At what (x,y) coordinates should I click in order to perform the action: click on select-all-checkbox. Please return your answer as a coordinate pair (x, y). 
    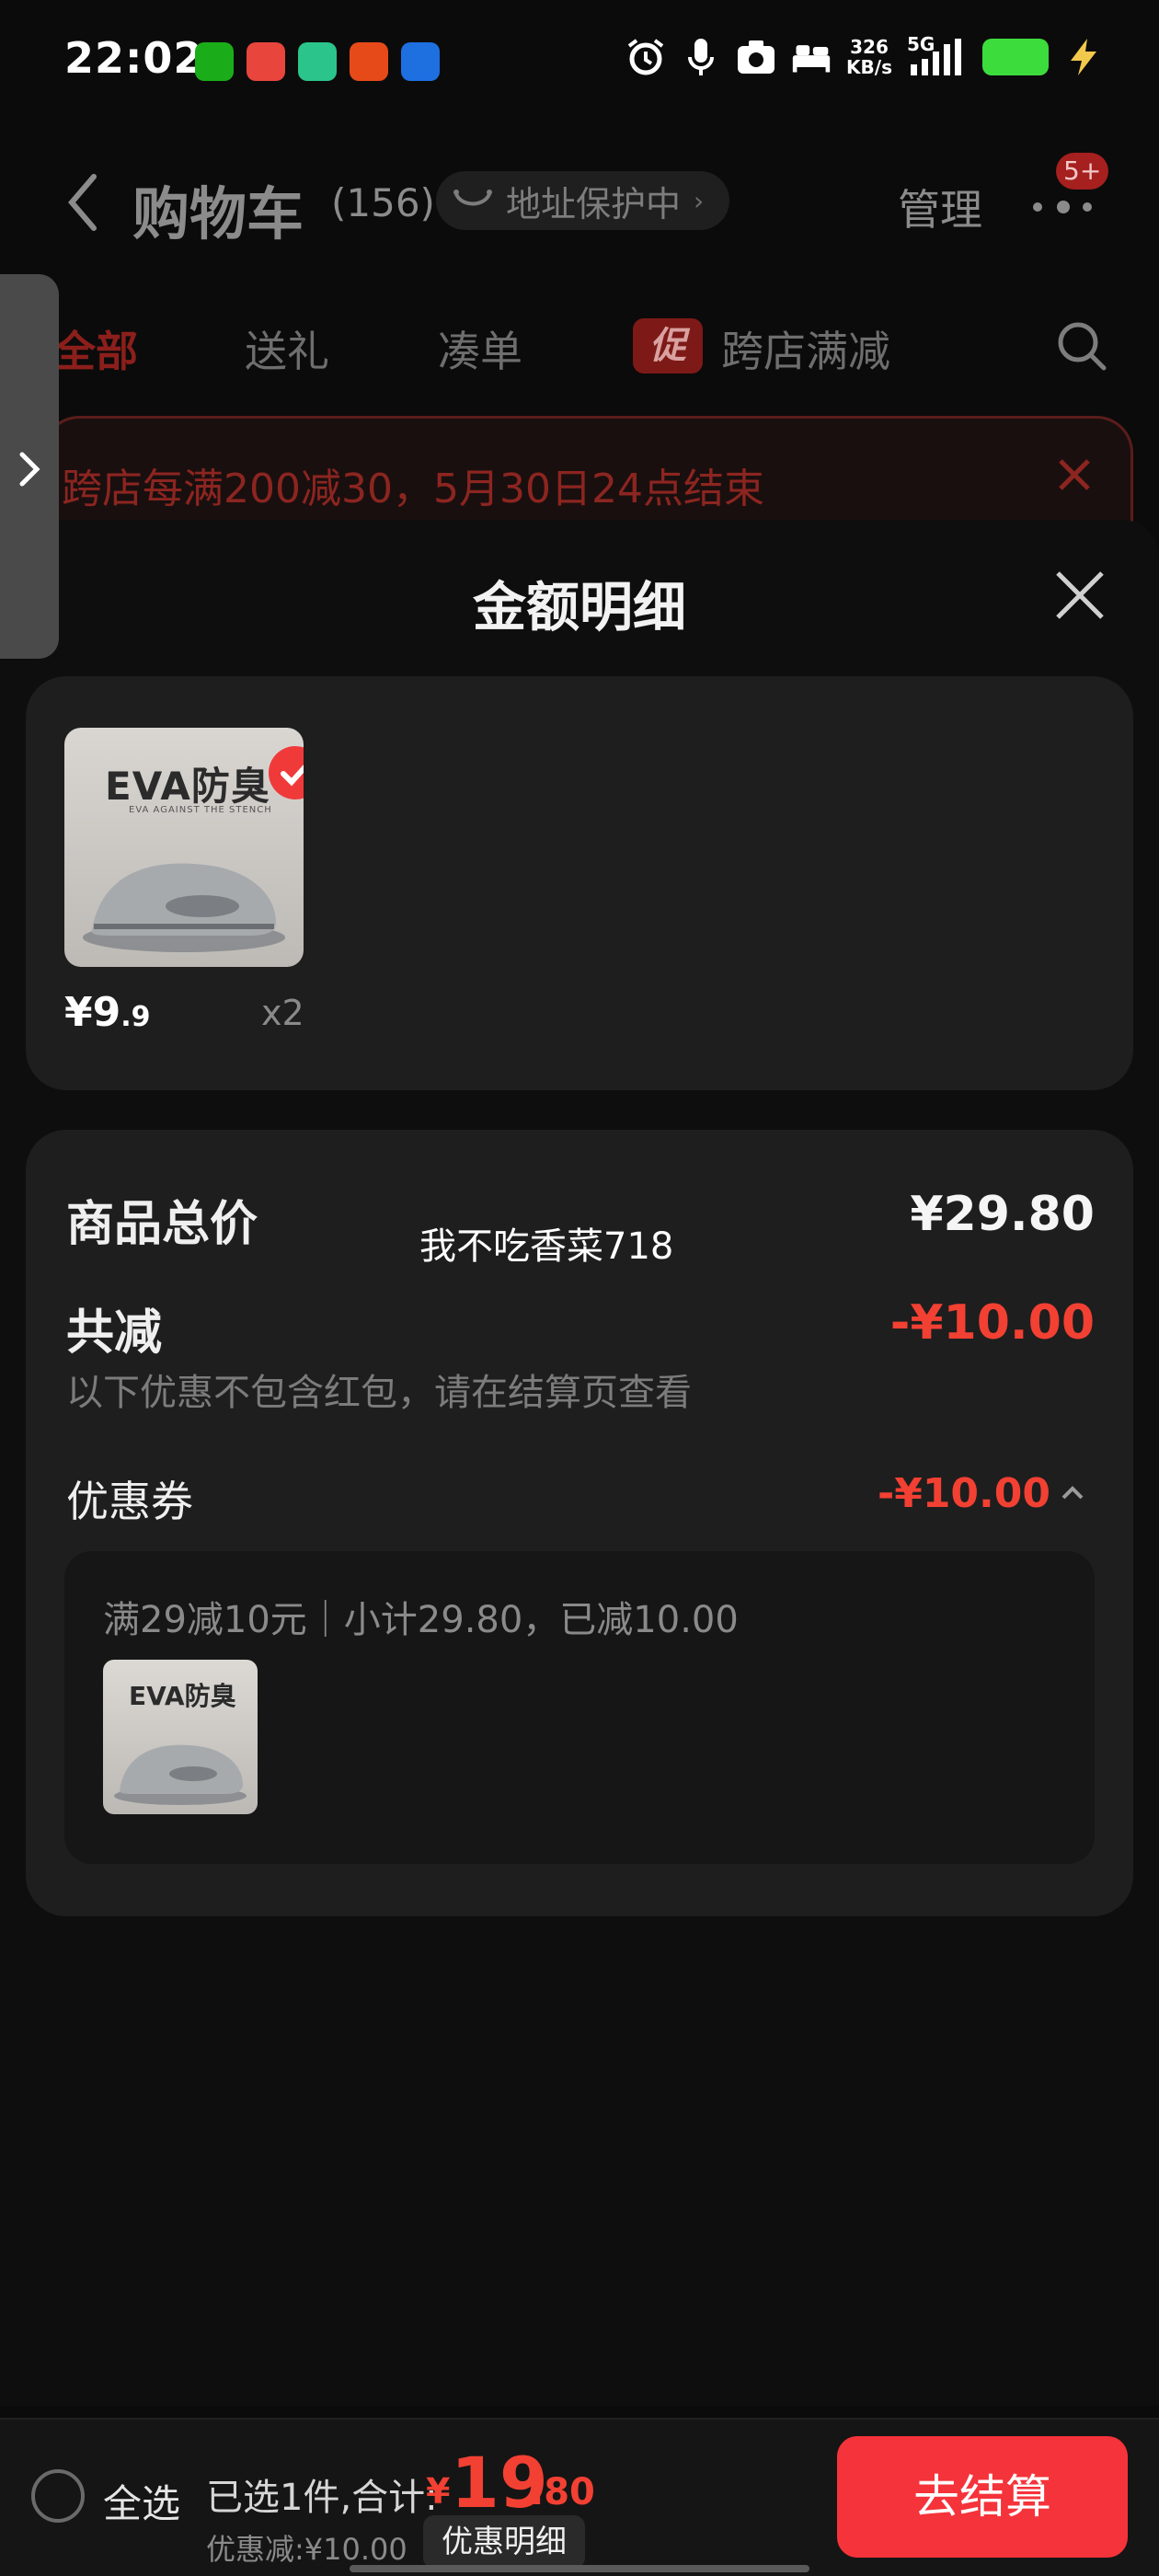
    Looking at the image, I should click on (58, 2496).